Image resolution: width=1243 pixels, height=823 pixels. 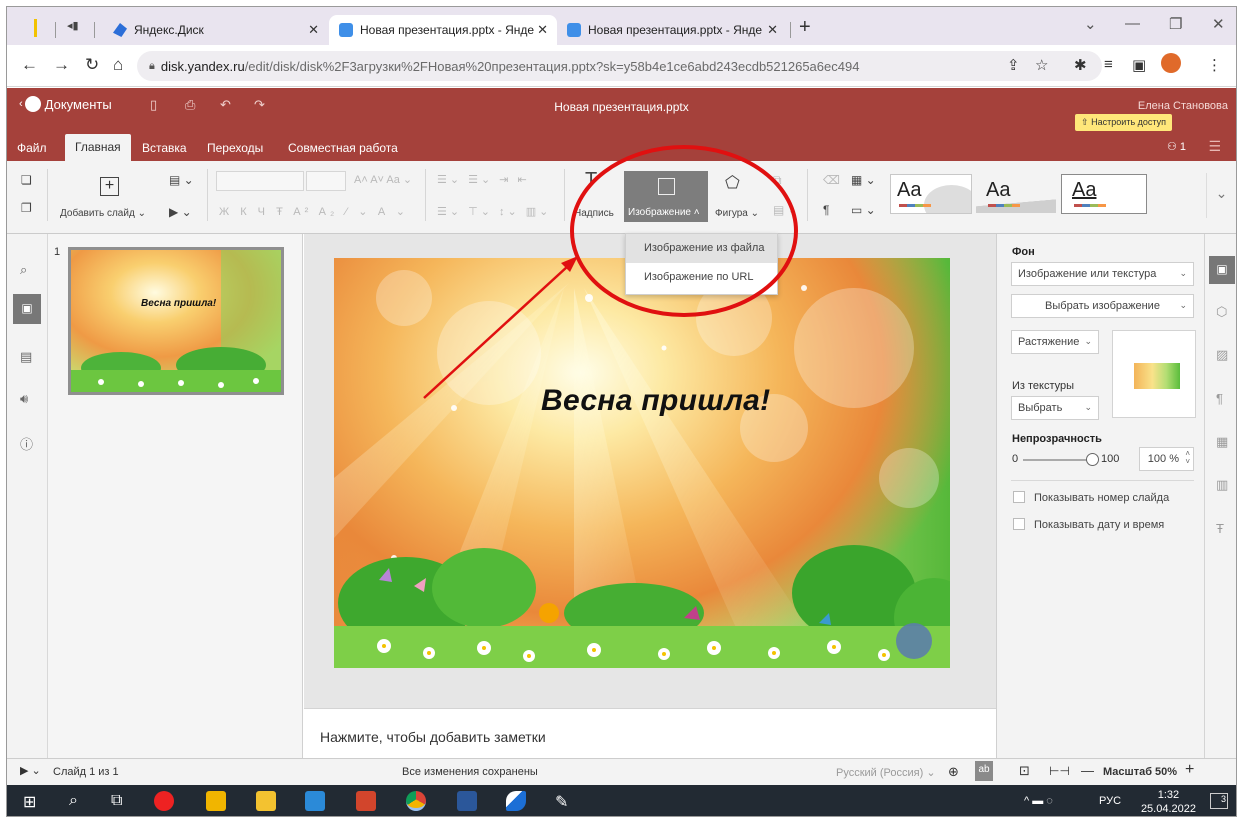 What do you see at coordinates (416, 801) in the screenshot?
I see `chrome-app-icon` at bounding box center [416, 801].